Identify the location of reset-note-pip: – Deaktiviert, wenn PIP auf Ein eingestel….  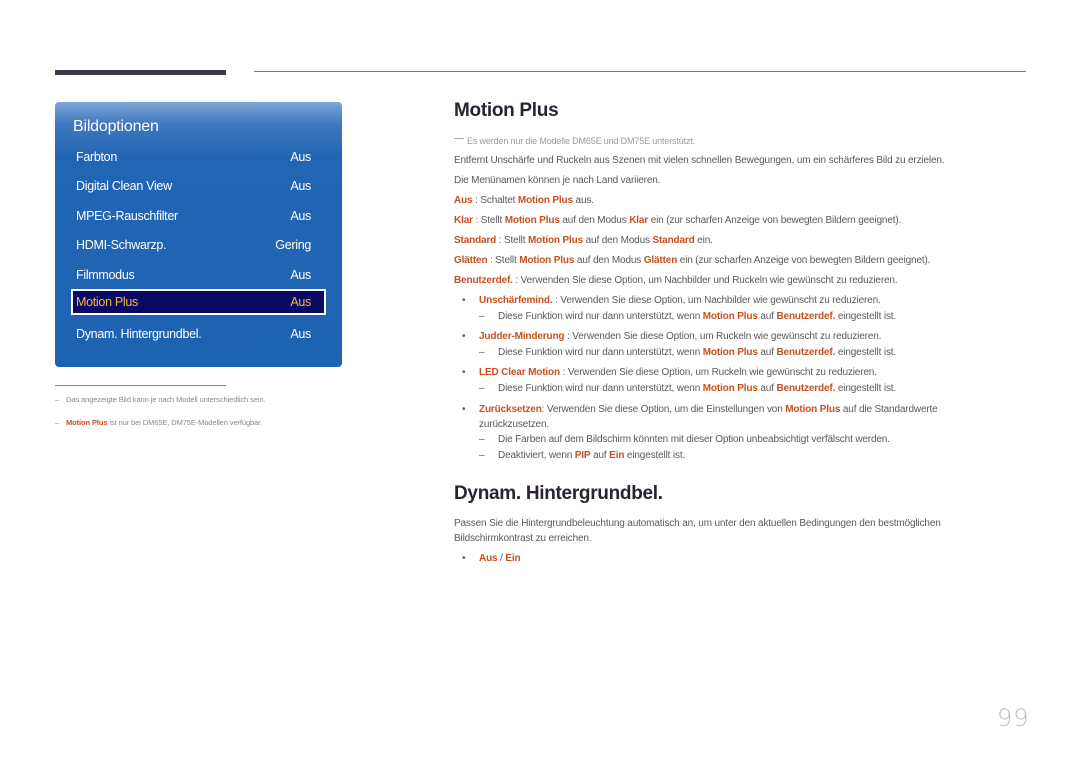
(582, 455).